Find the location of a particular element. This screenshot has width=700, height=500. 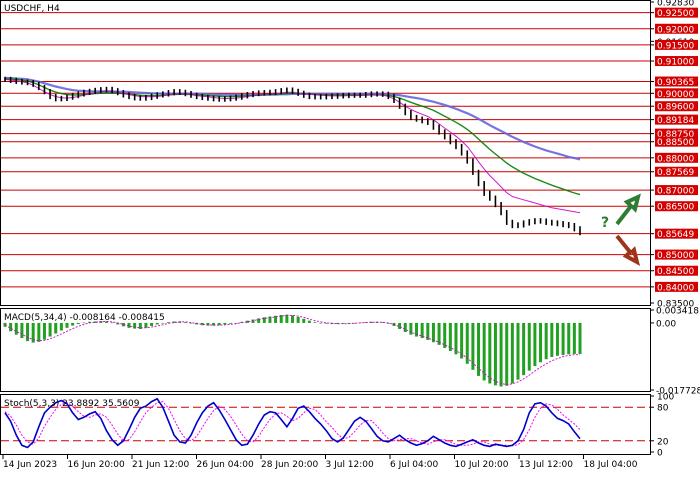

stoch-tick-label: 0 is located at coordinates (660, 454).